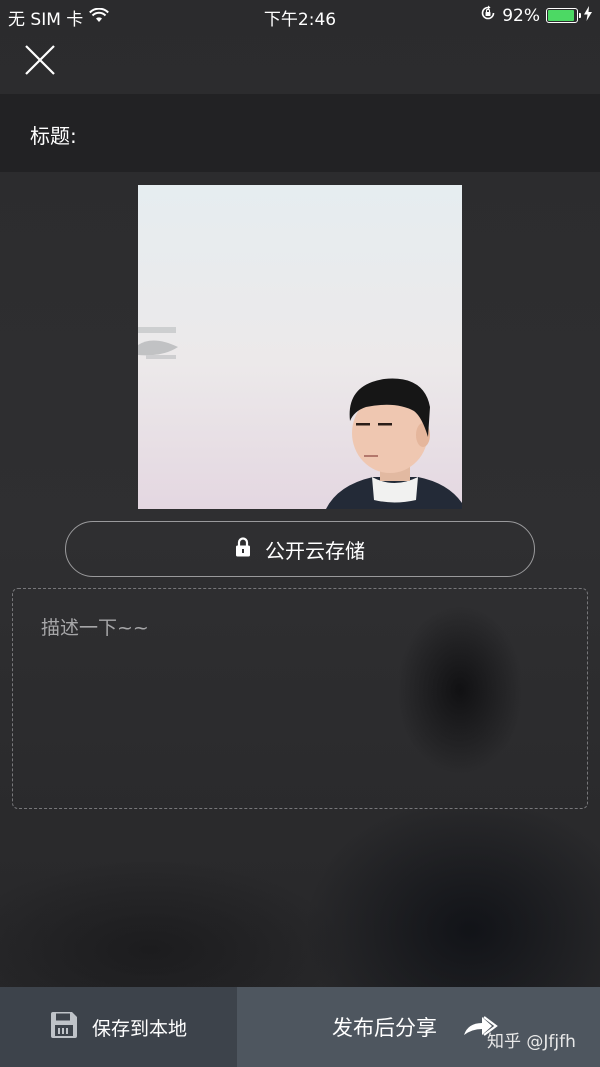 The height and width of the screenshot is (1067, 600). Describe the element at coordinates (243, 549) in the screenshot. I see `lock-icon` at that location.